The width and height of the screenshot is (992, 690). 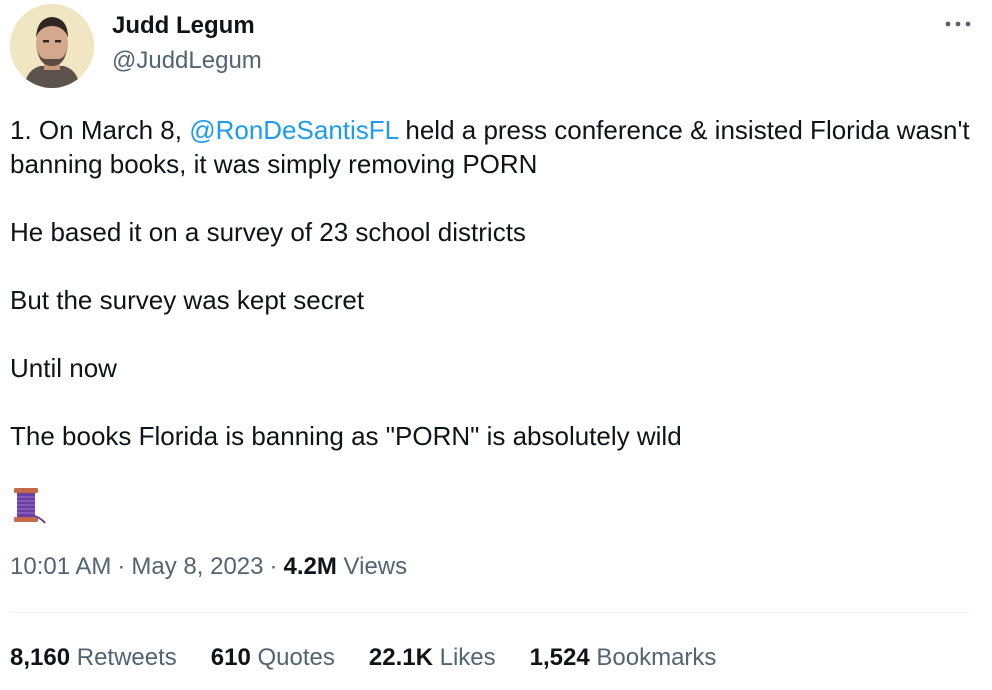 What do you see at coordinates (310, 566) in the screenshot?
I see `views-count: 4.2M` at bounding box center [310, 566].